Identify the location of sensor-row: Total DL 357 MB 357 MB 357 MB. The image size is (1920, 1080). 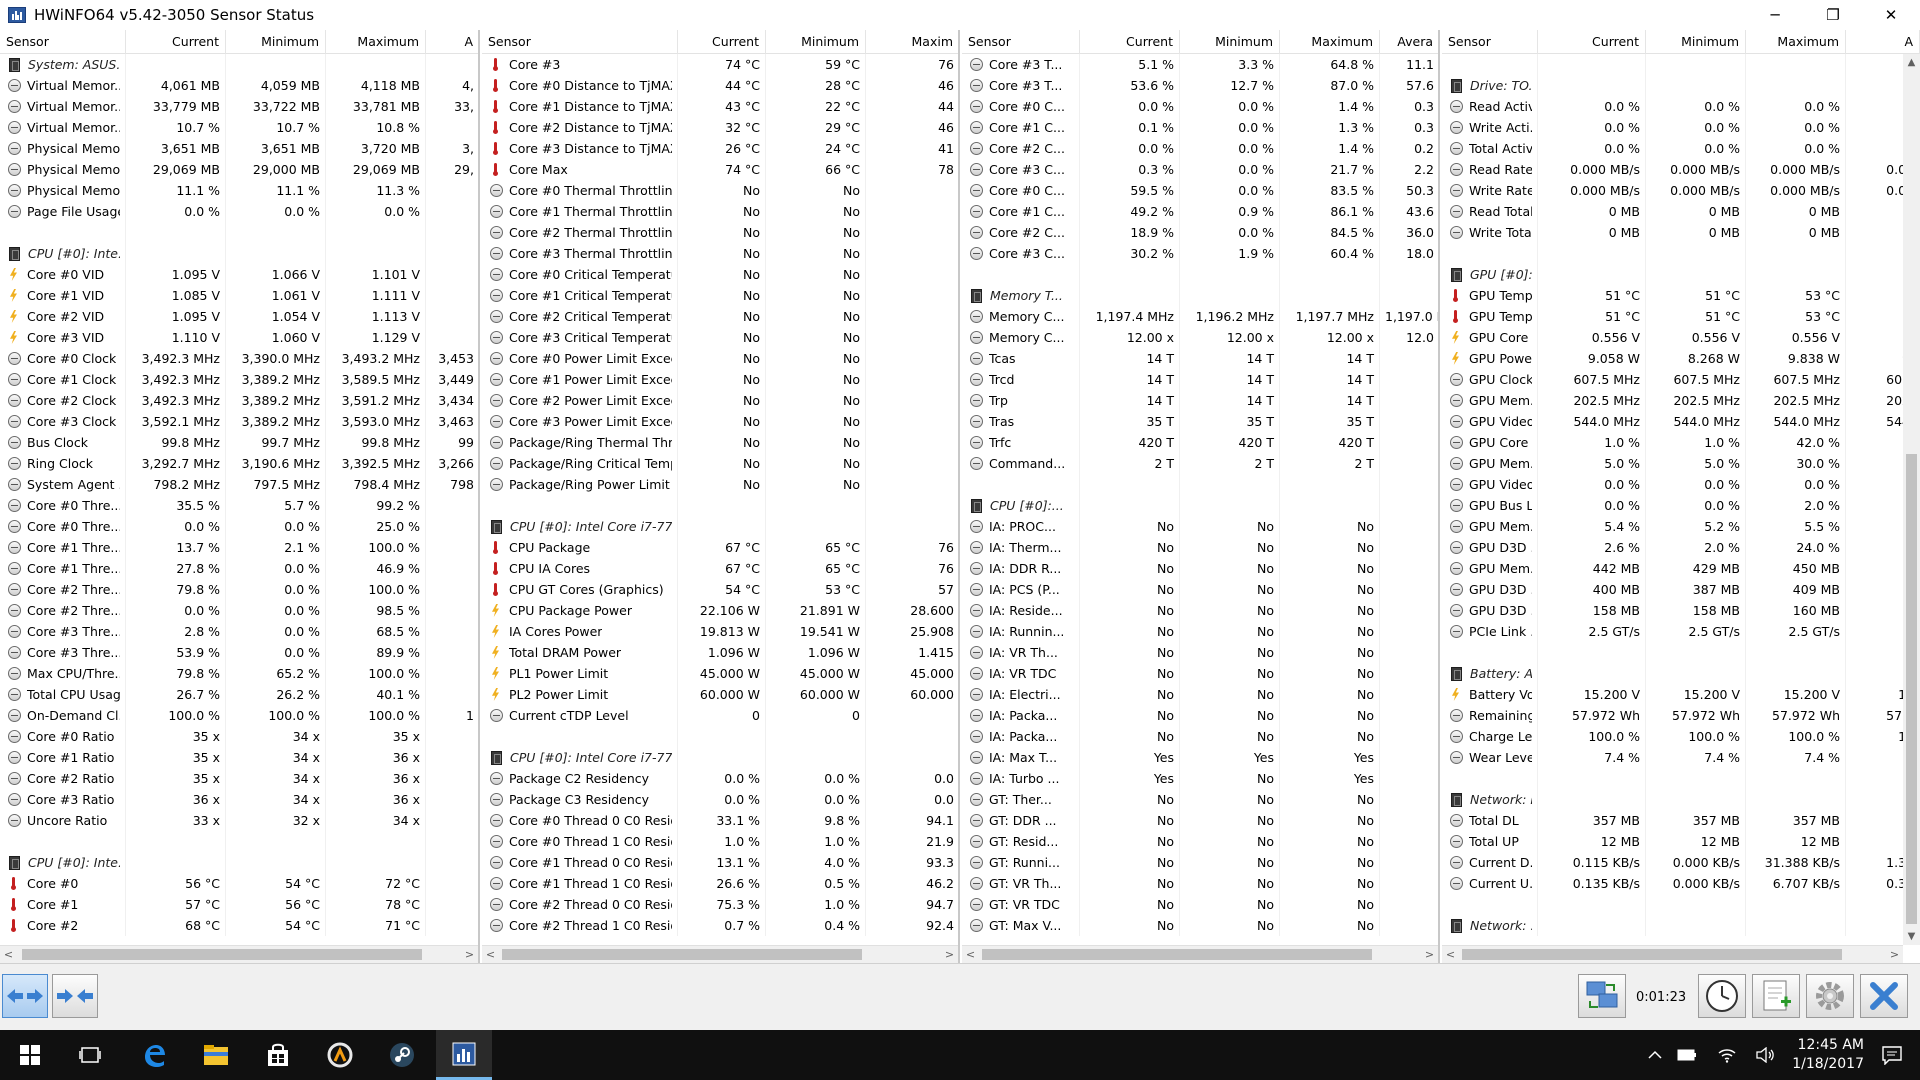
(1681, 820).